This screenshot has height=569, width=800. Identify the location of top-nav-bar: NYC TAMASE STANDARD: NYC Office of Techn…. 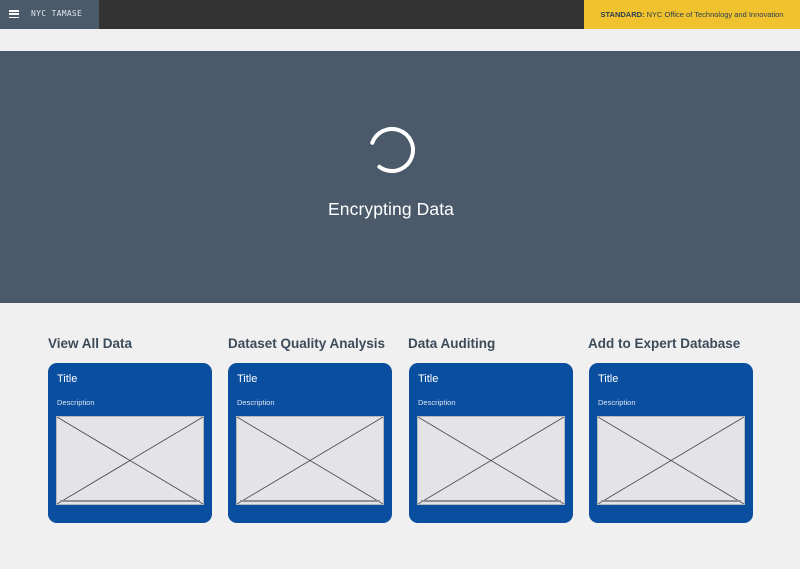
(400, 14).